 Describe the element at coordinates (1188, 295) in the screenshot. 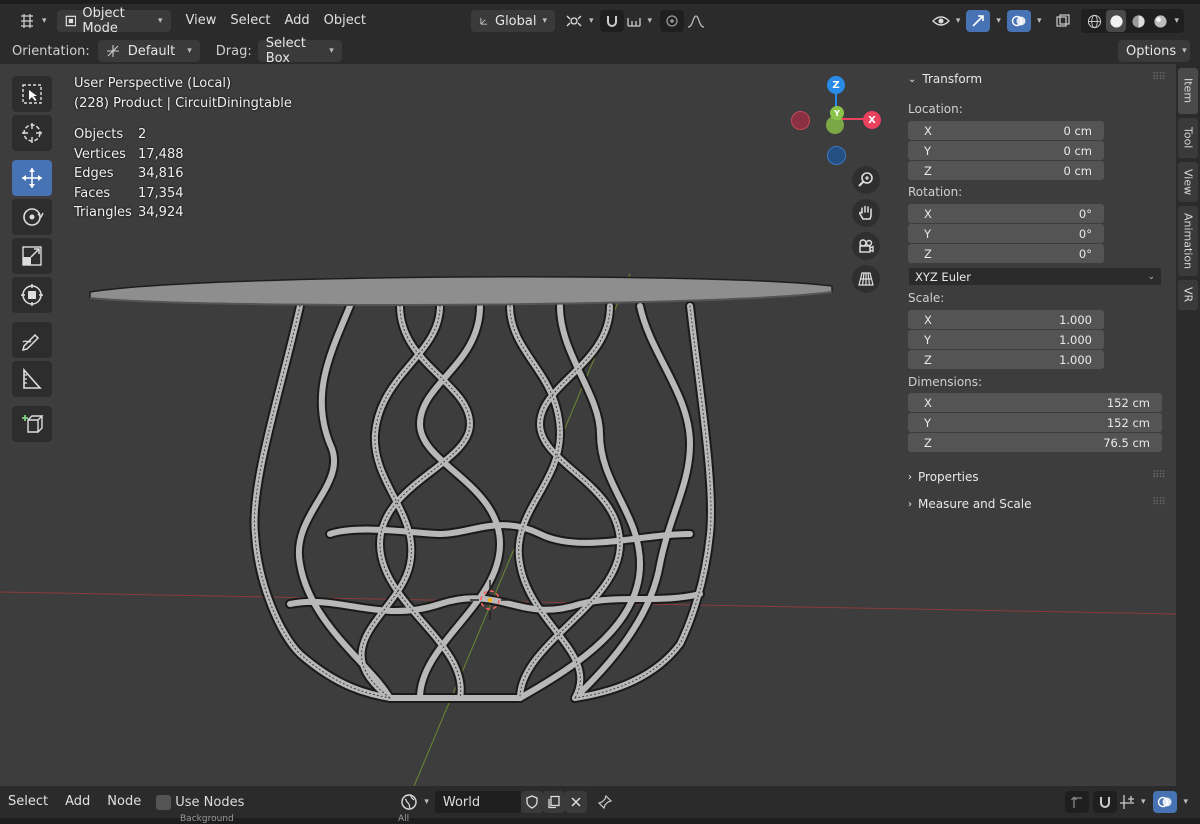

I see `tab-vr: VR` at that location.